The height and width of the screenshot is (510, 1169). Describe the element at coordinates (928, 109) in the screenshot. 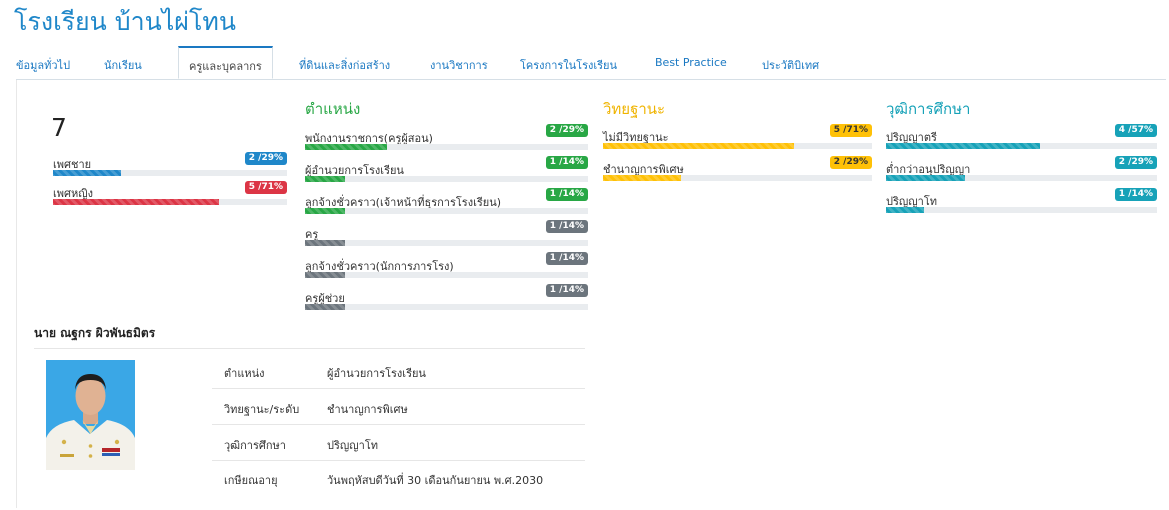

I see `education-section-title: วุฒิการศึกษา` at that location.